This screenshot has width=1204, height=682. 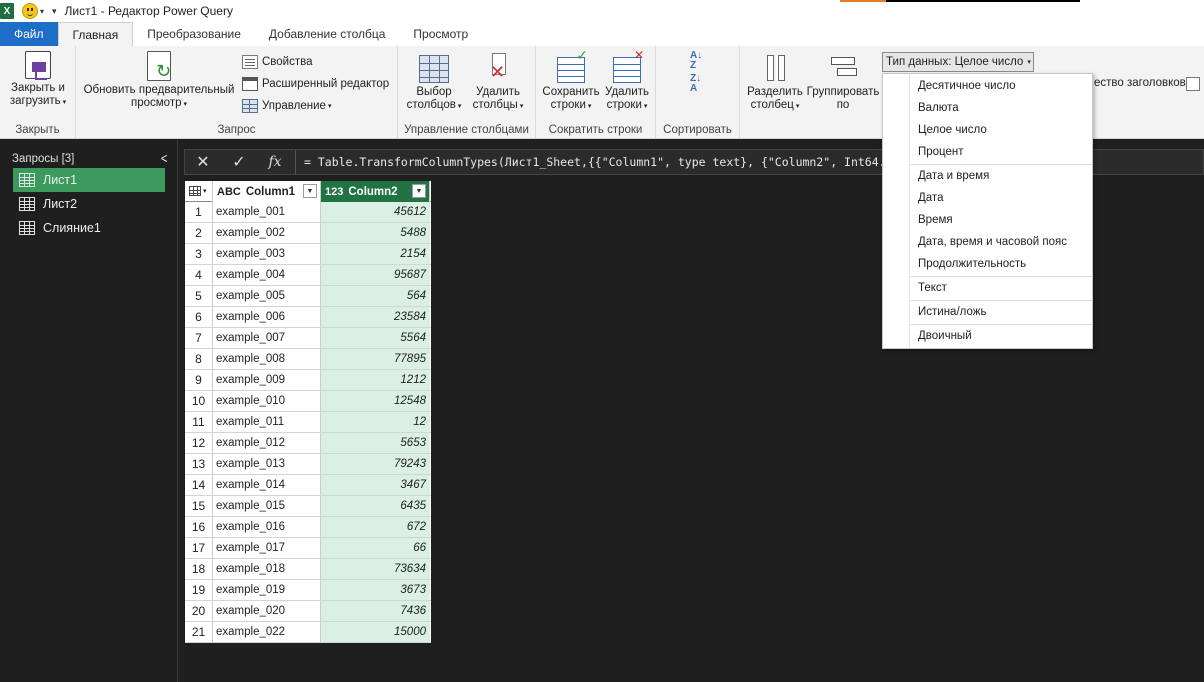 What do you see at coordinates (930, 198) in the screenshot?
I see `menu-item-date: Дата` at bounding box center [930, 198].